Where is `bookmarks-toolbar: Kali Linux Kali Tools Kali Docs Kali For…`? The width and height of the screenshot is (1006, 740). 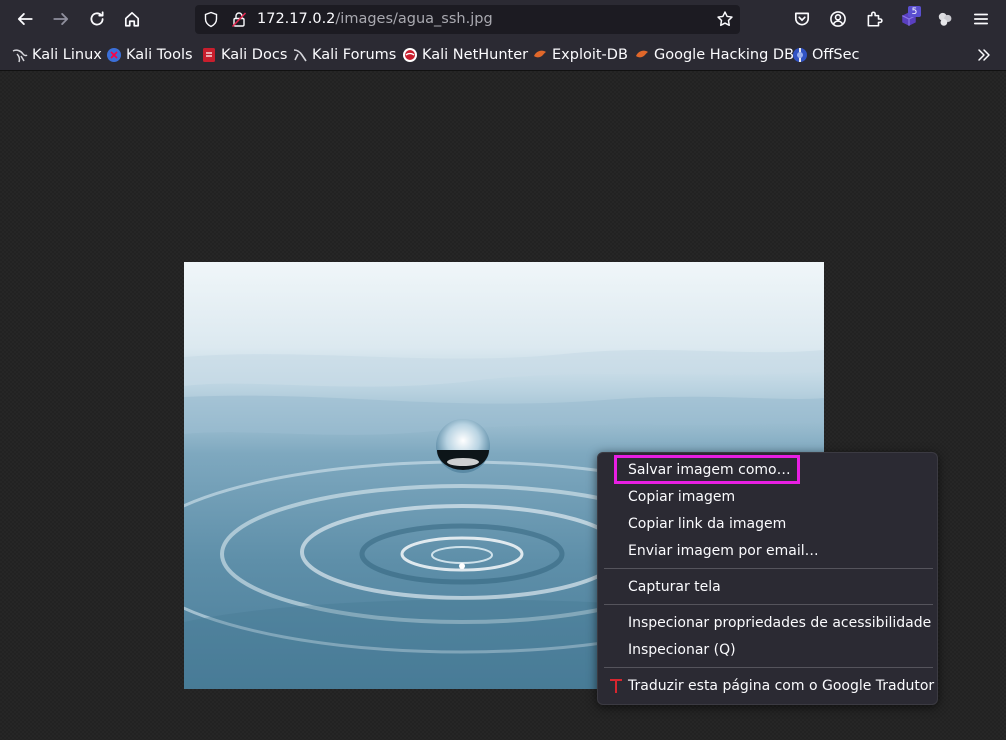
bookmarks-toolbar: Kali Linux Kali Tools Kali Docs Kali For… is located at coordinates (503, 55).